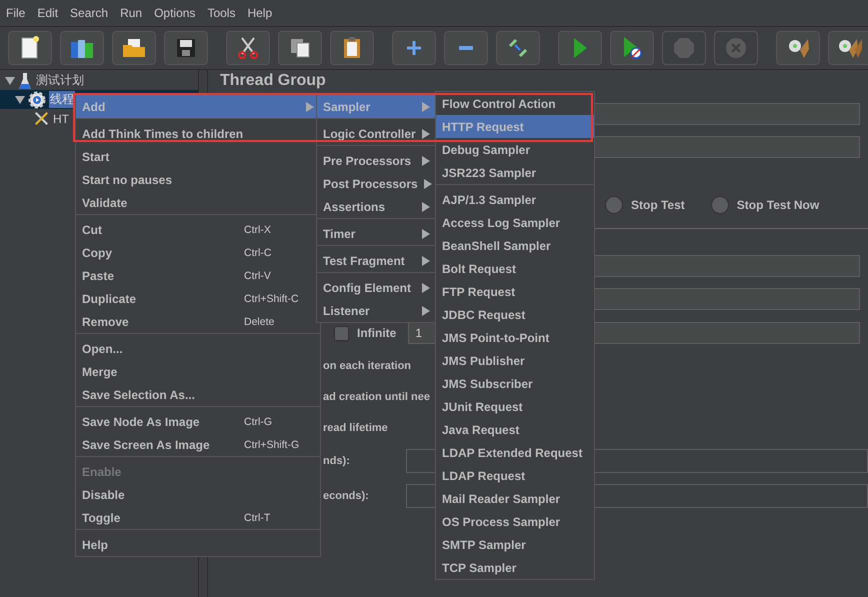  I want to click on field-label: econds):, so click(346, 496).